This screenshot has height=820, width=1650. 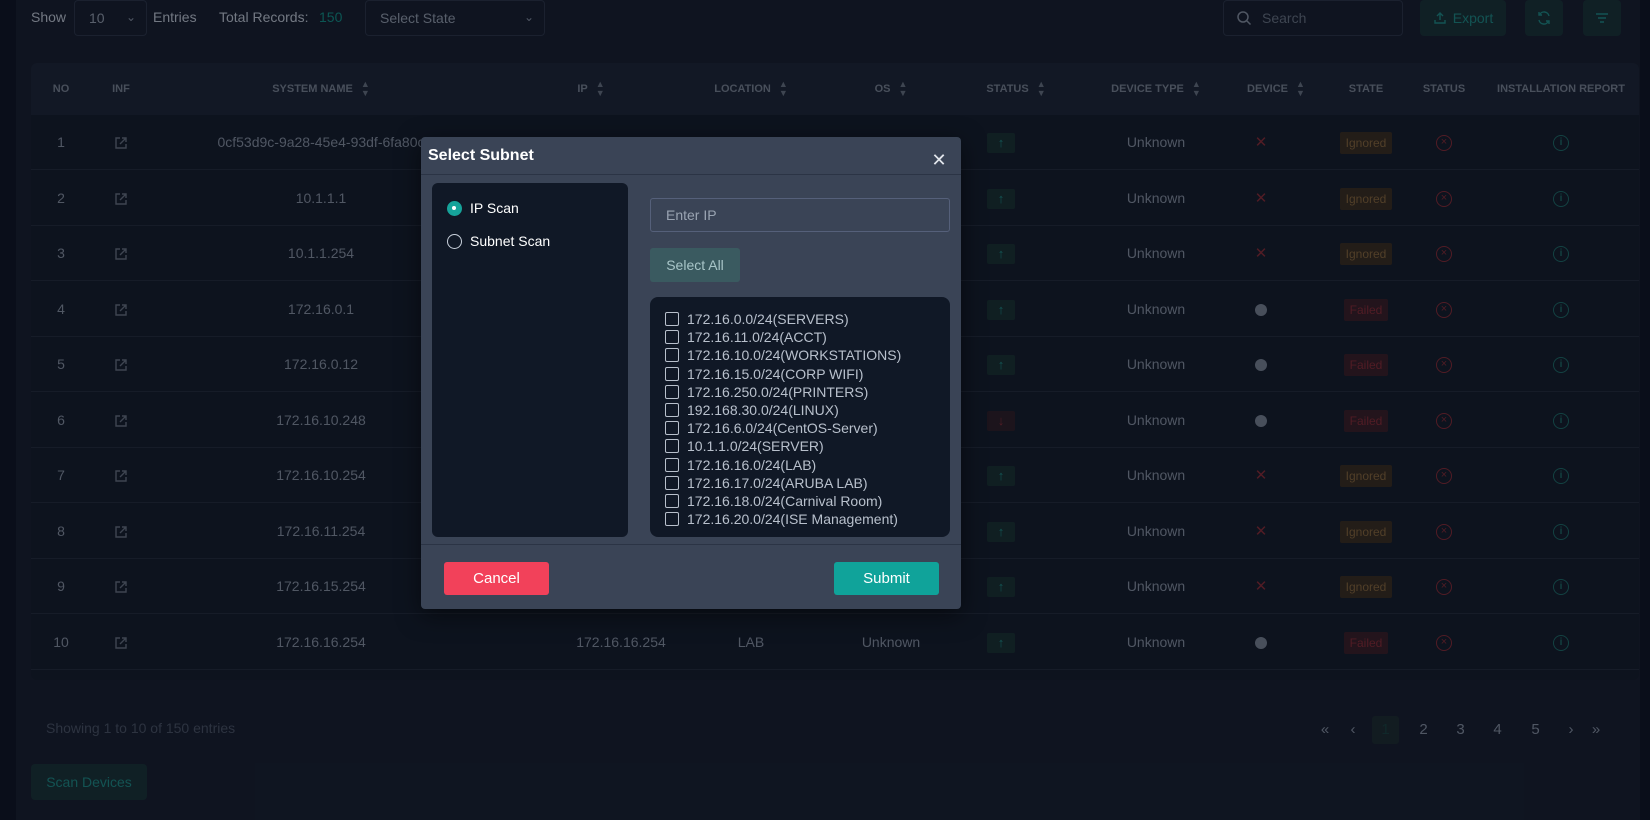 I want to click on subnet-label: 192.168.30.0/24(LINUX), so click(x=763, y=410).